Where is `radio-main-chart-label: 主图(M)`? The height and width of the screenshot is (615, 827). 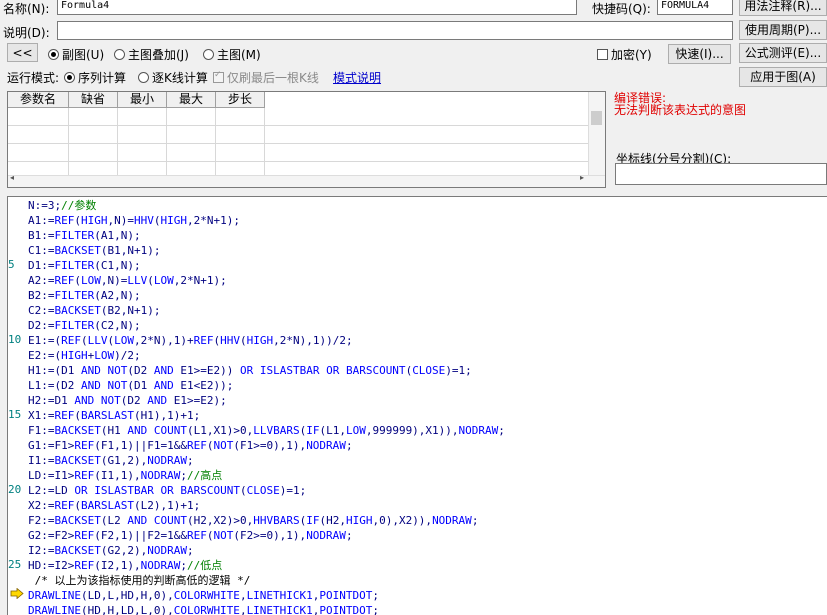
radio-main-chart-label: 主图(M) is located at coordinates (239, 55).